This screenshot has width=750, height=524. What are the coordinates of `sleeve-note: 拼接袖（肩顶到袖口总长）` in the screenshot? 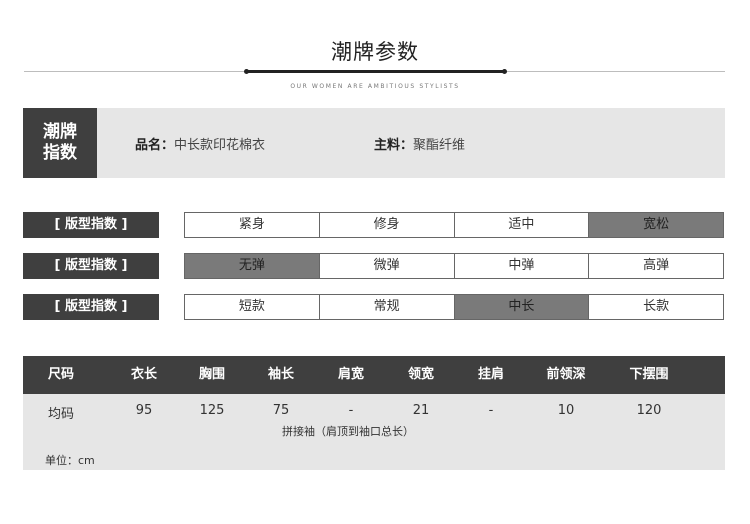 It's located at (348, 431).